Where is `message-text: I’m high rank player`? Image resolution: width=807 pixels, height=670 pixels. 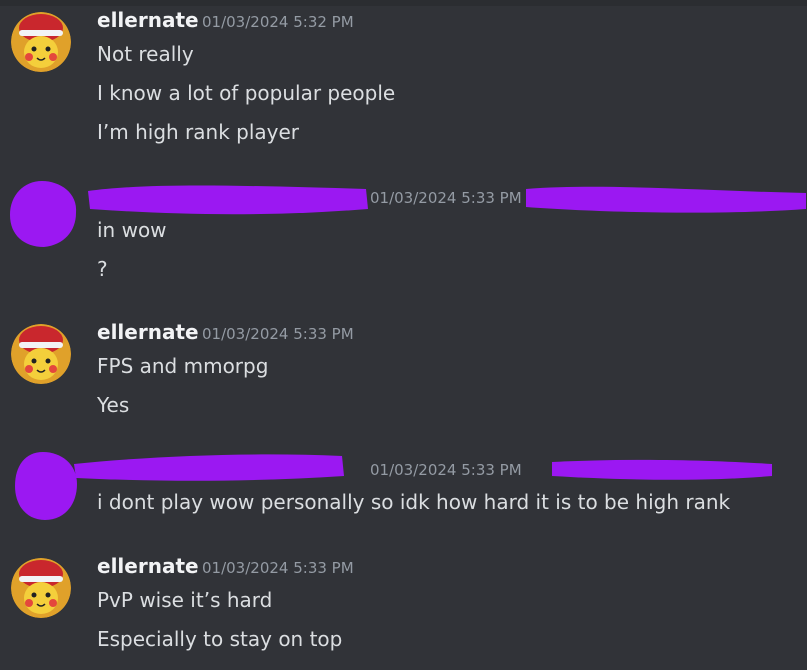 message-text: I’m high rank player is located at coordinates (198, 132).